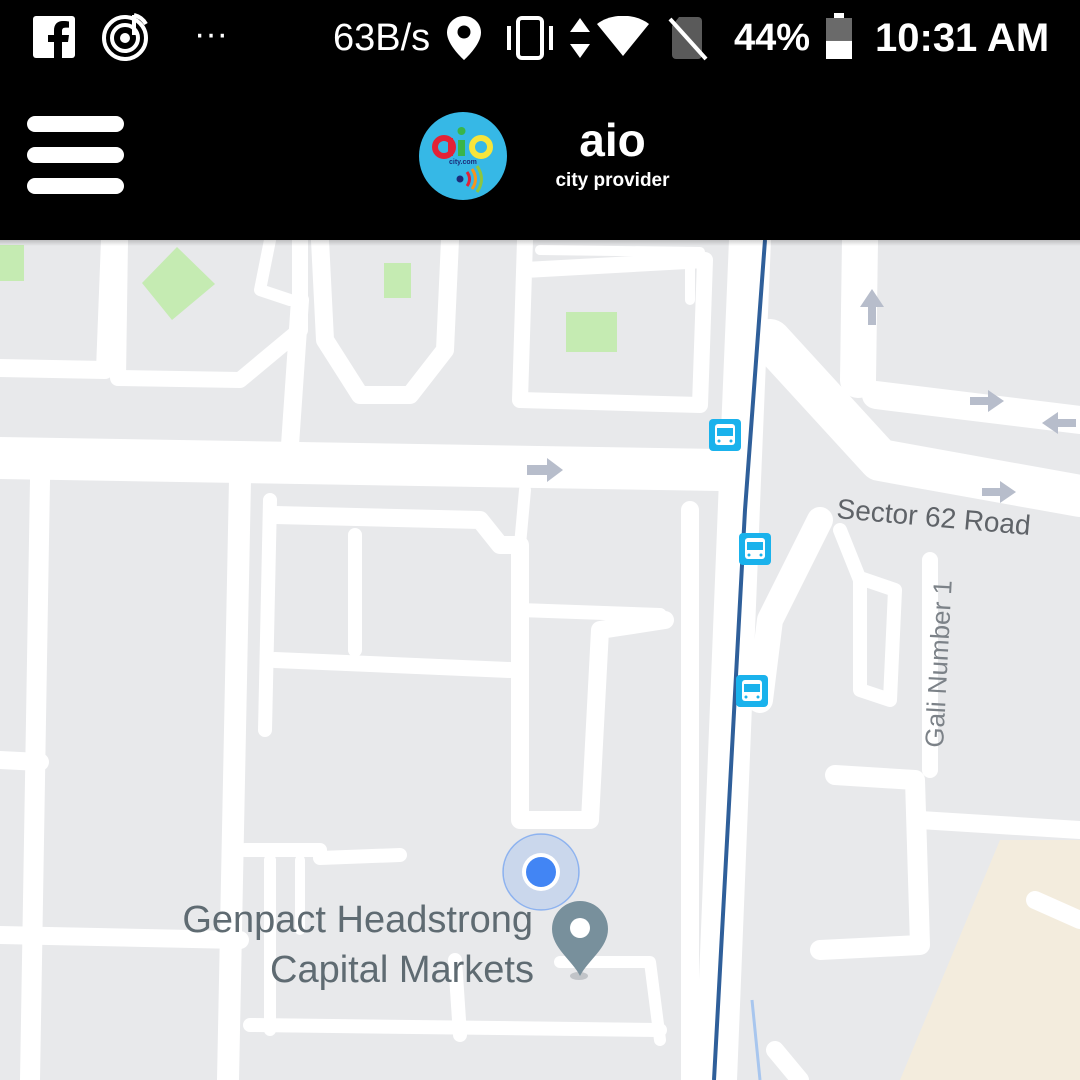  I want to click on battery-percent: 44%, so click(772, 38).